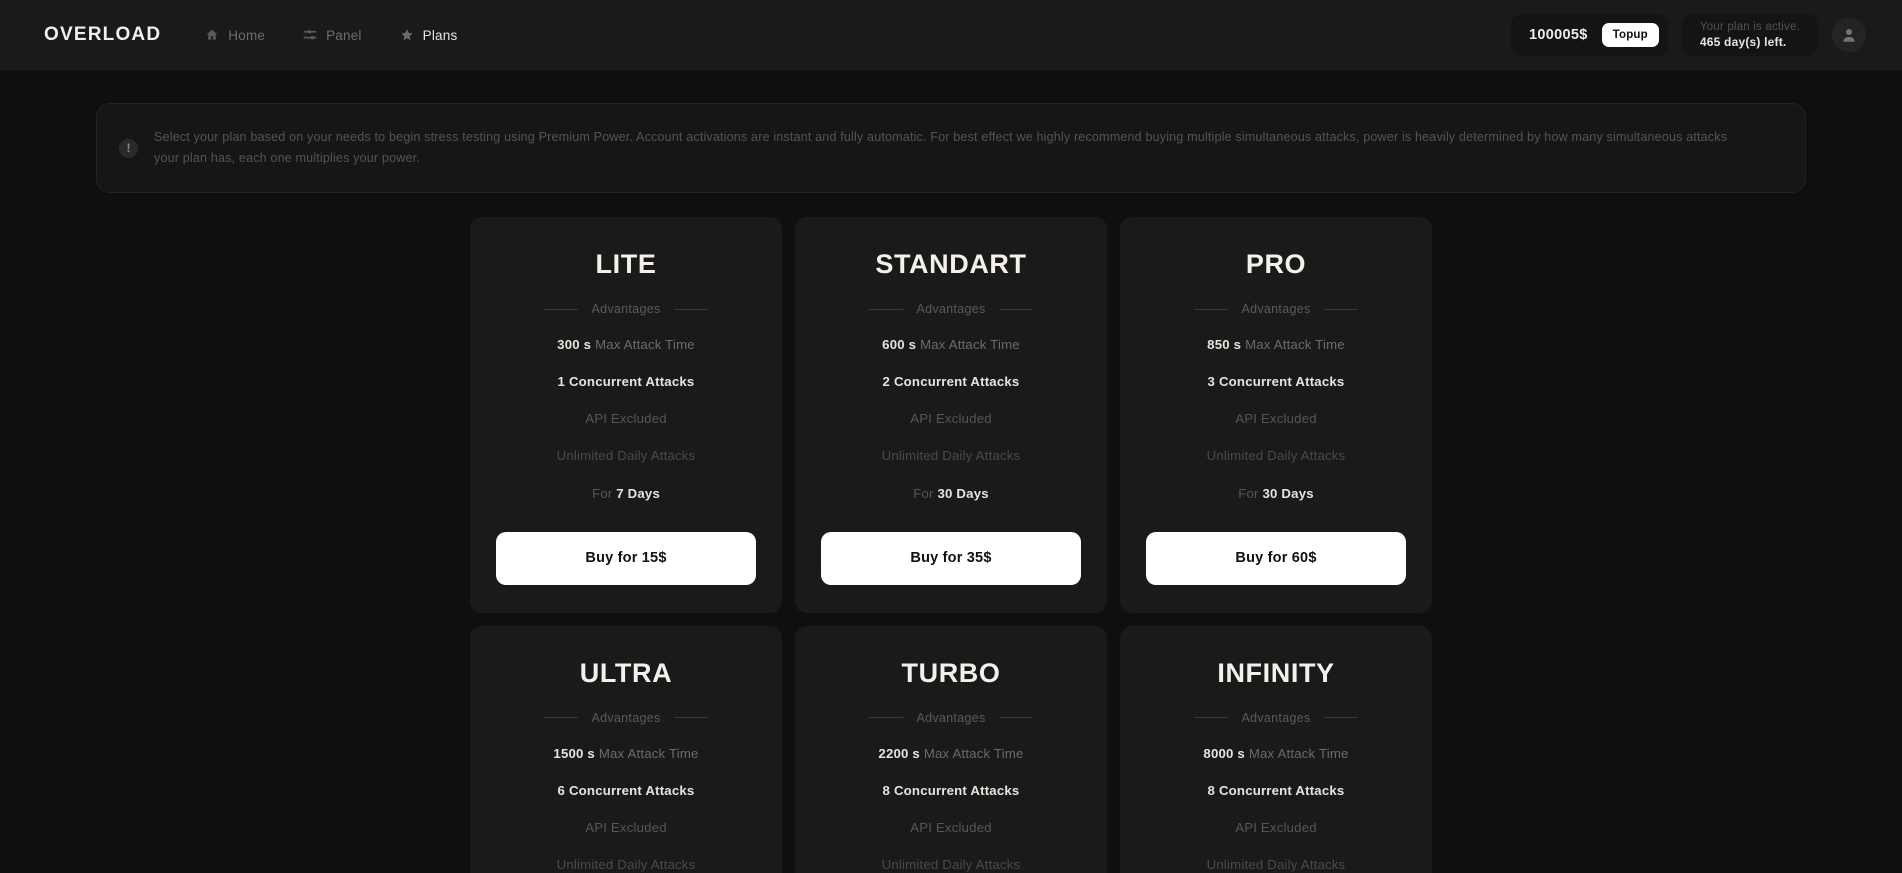 The image size is (1902, 873). Describe the element at coordinates (899, 753) in the screenshot. I see `max-attack-time-value: 2200 s` at that location.